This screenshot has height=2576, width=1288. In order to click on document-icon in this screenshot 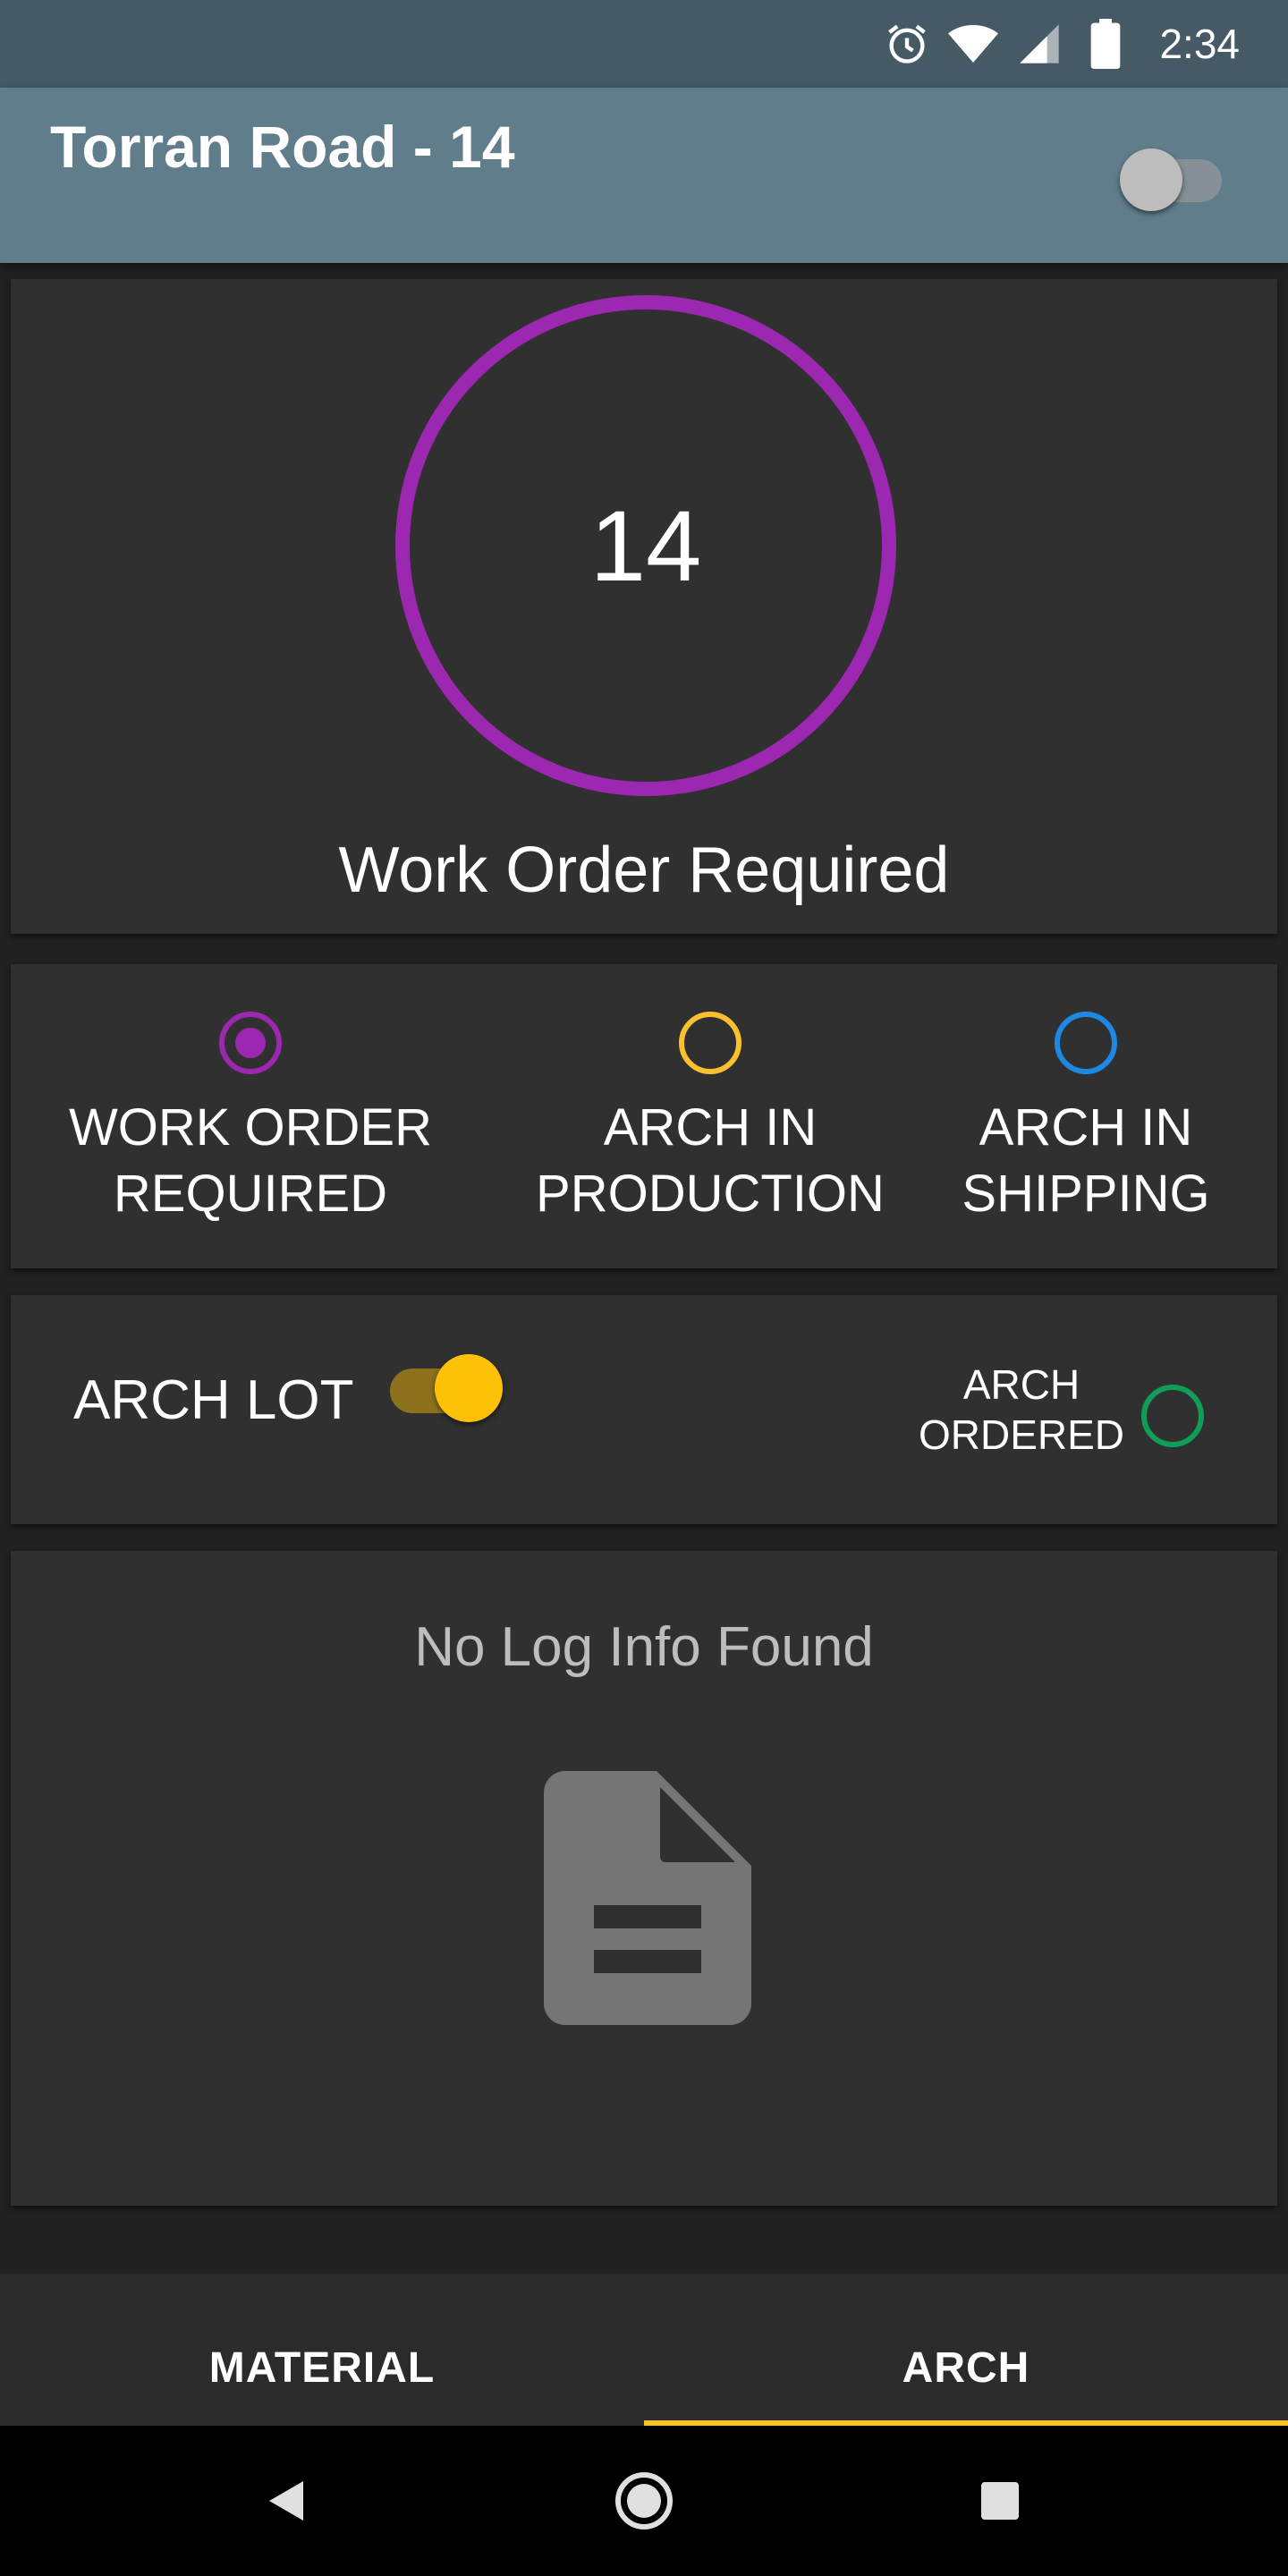, I will do `click(647, 1898)`.